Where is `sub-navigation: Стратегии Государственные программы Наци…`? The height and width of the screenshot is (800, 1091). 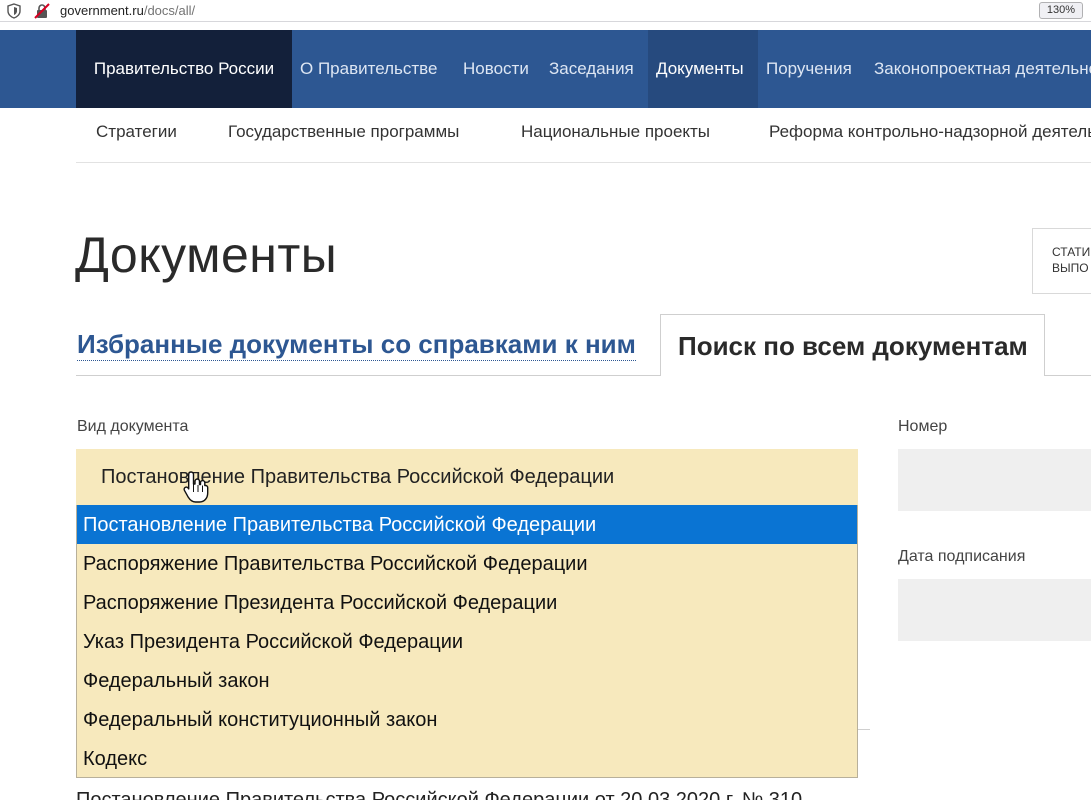 sub-navigation: Стратегии Государственные программы Наци… is located at coordinates (583, 135).